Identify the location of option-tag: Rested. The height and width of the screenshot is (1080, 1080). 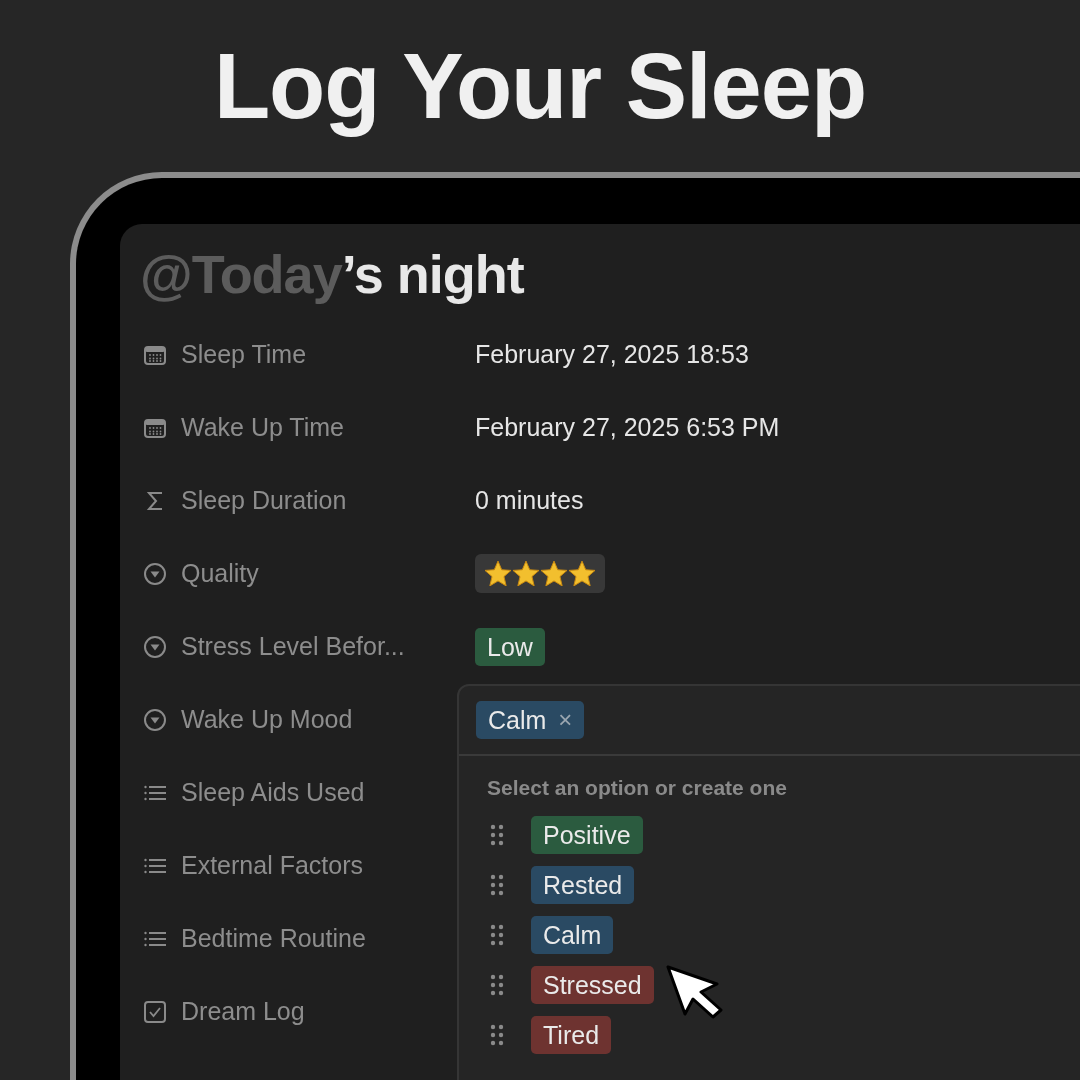
(583, 885).